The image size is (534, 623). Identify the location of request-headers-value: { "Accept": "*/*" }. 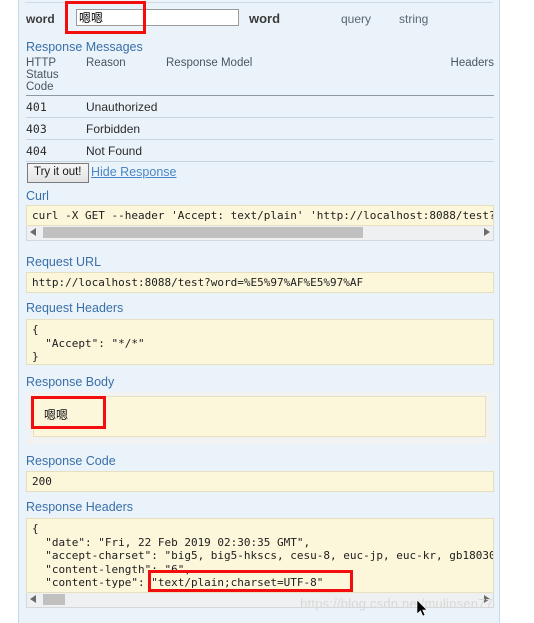
(260, 342).